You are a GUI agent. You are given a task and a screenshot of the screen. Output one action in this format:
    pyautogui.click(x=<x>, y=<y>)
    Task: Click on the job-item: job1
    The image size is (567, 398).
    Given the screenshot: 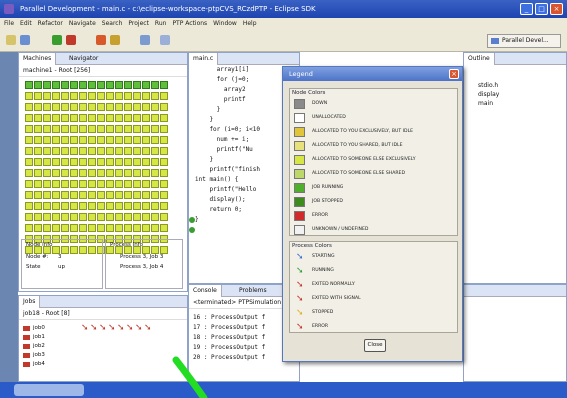 What is the action you would take?
    pyautogui.click(x=34, y=337)
    